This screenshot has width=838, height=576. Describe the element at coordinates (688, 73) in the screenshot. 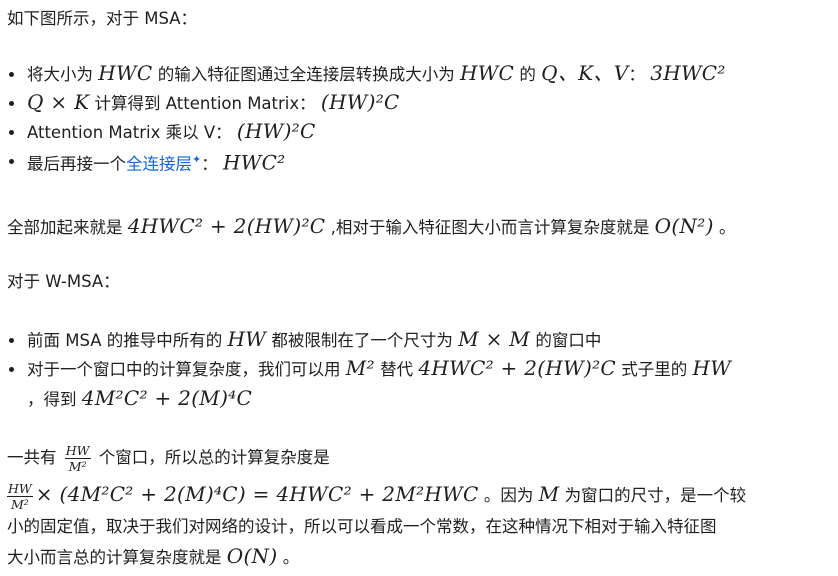

I see `math-expression: 3HWC²` at that location.